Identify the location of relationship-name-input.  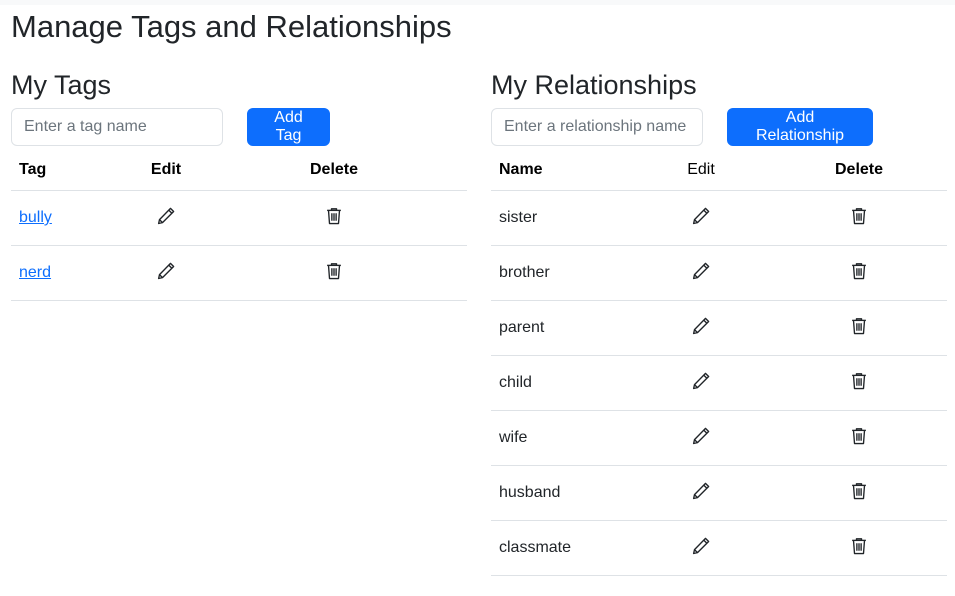
(597, 127).